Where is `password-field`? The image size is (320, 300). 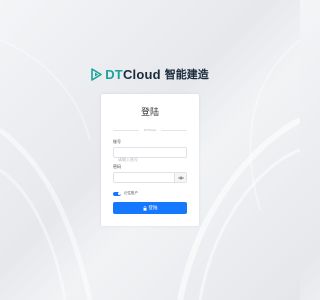 password-field is located at coordinates (150, 180).